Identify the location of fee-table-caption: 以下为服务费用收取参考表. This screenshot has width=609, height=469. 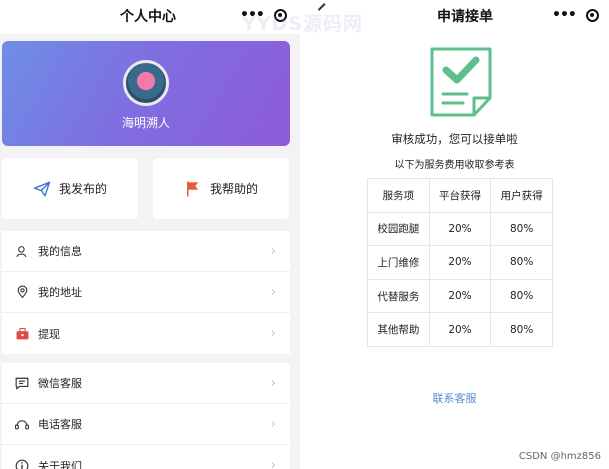
(454, 165).